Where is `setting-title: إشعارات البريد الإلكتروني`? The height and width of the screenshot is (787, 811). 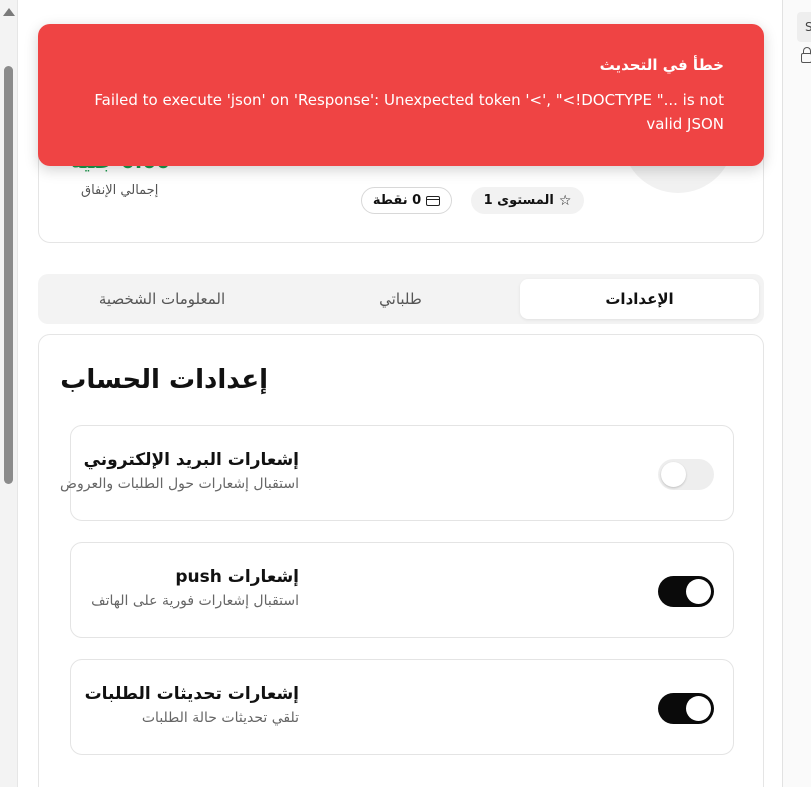 setting-title: إشعارات البريد الإلكتروني is located at coordinates (191, 460).